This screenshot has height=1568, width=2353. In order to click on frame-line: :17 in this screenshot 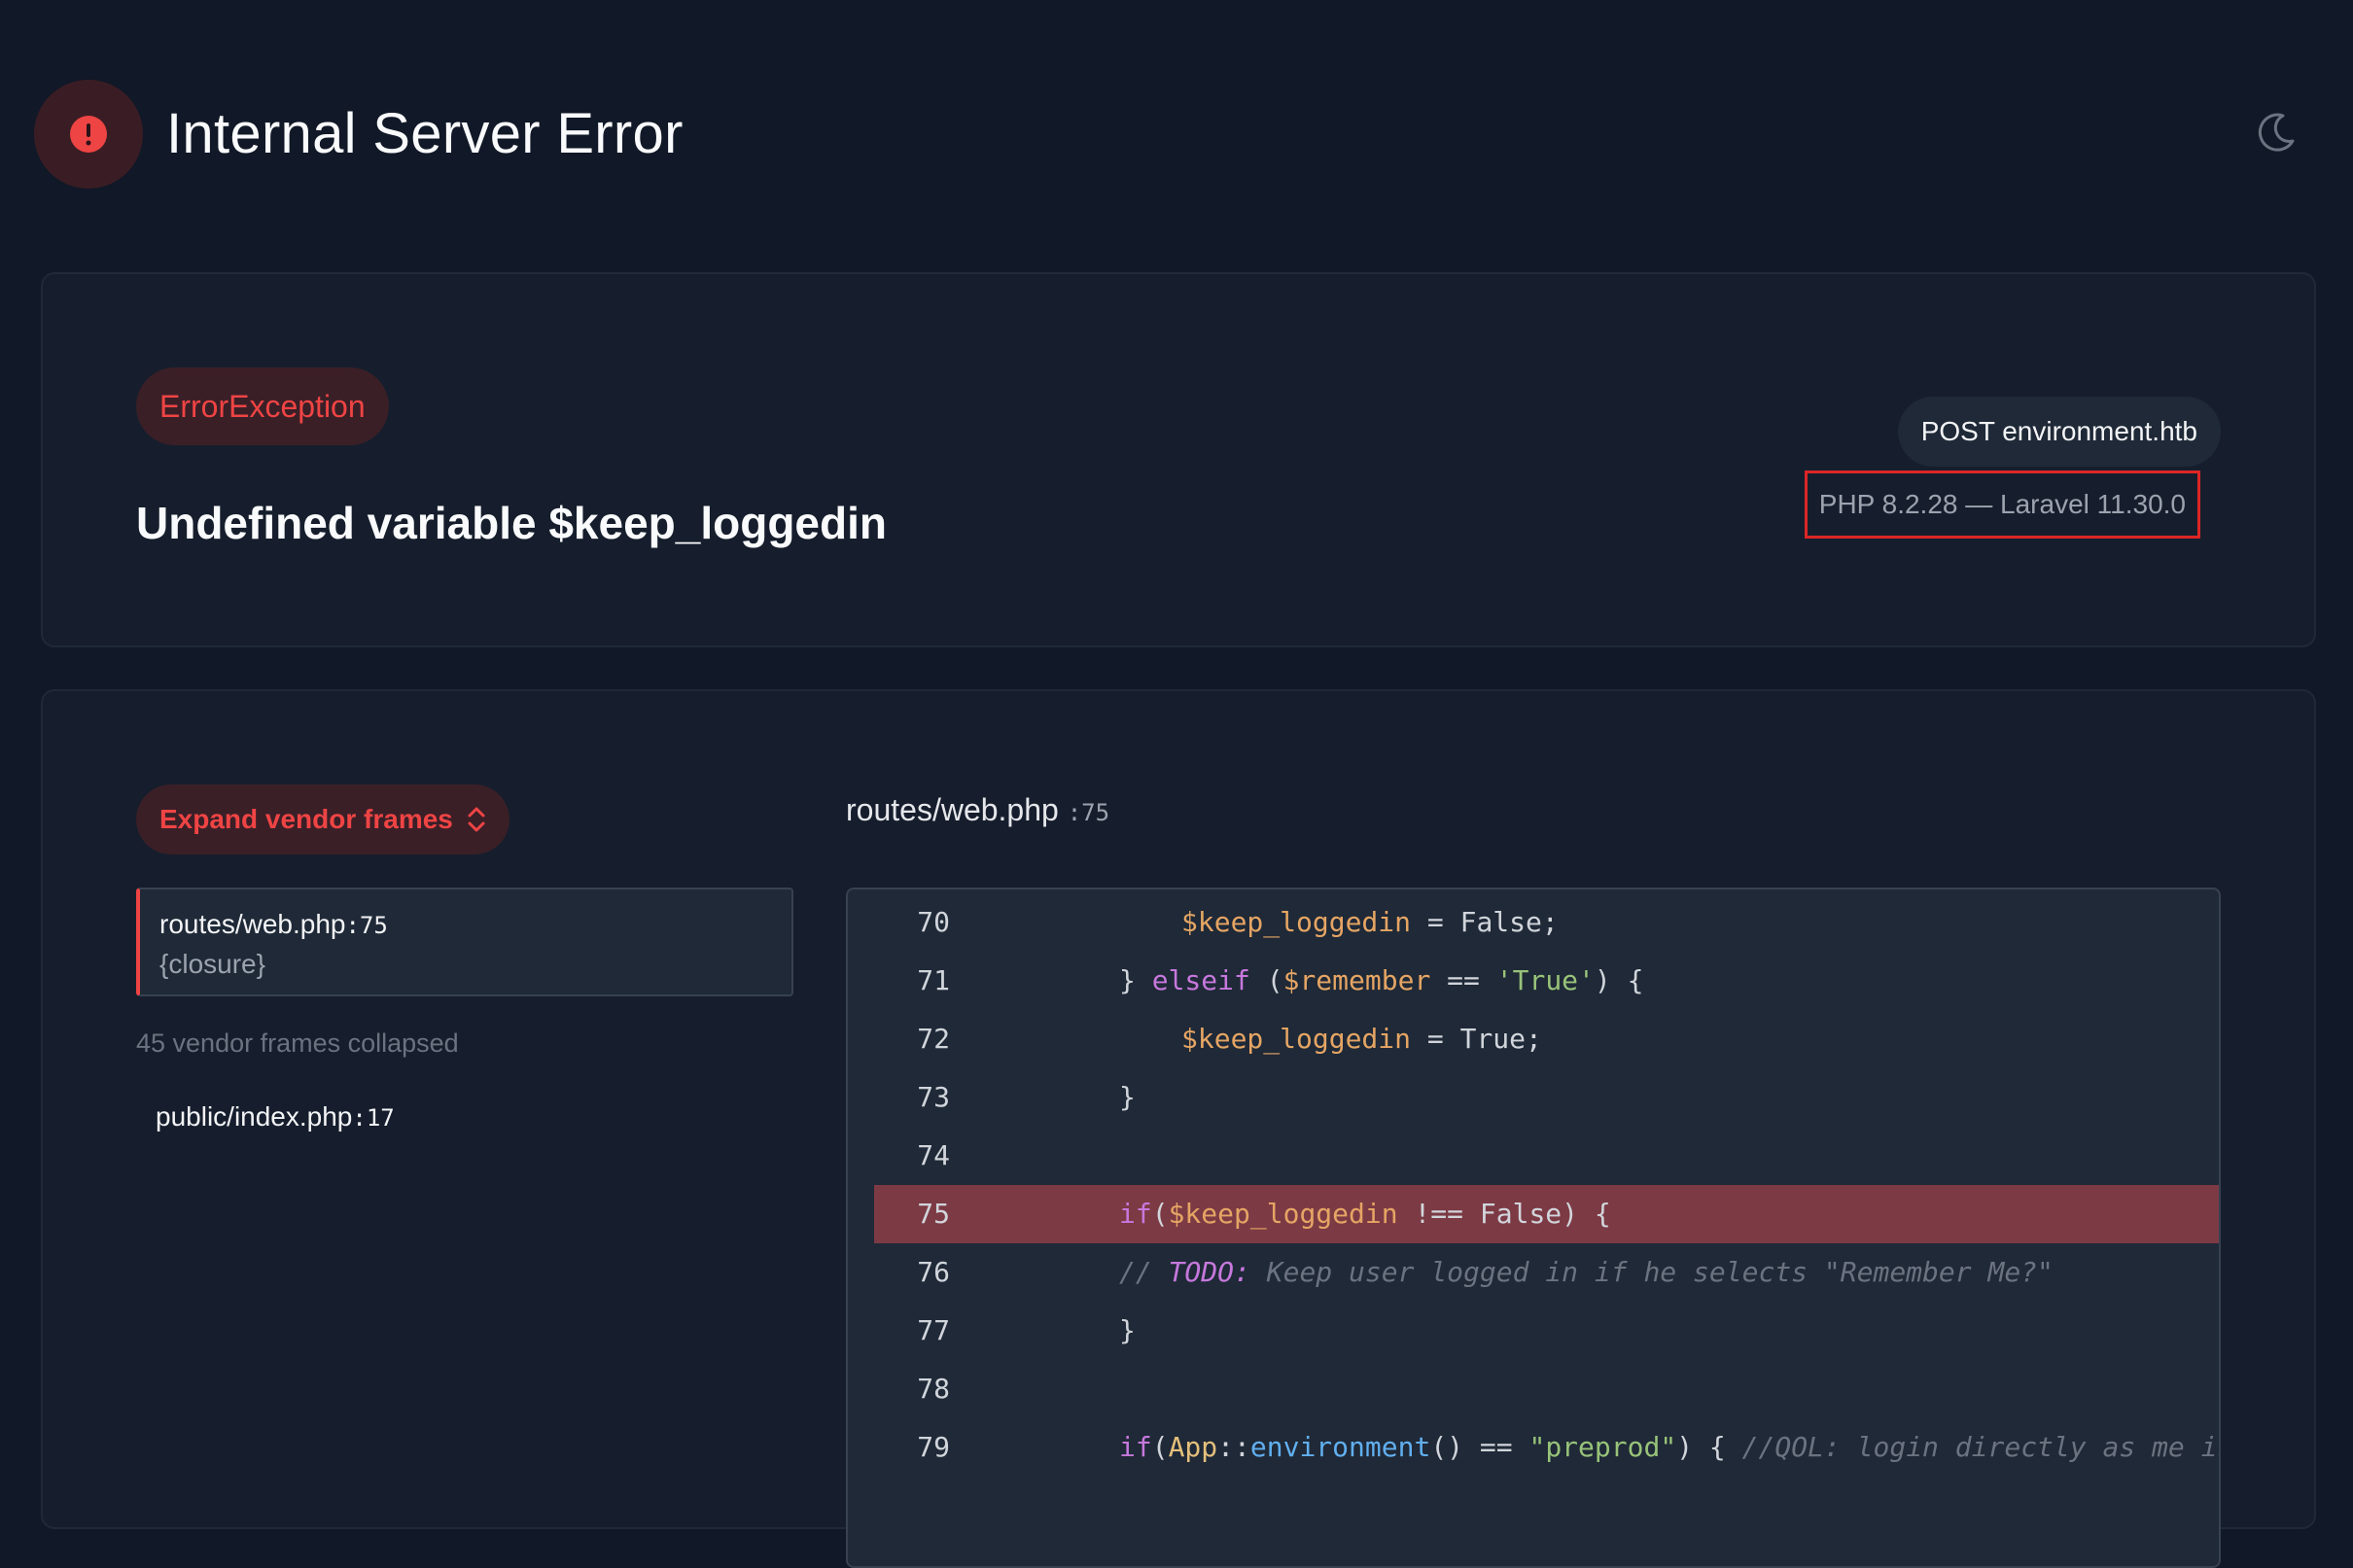, I will do `click(373, 1118)`.